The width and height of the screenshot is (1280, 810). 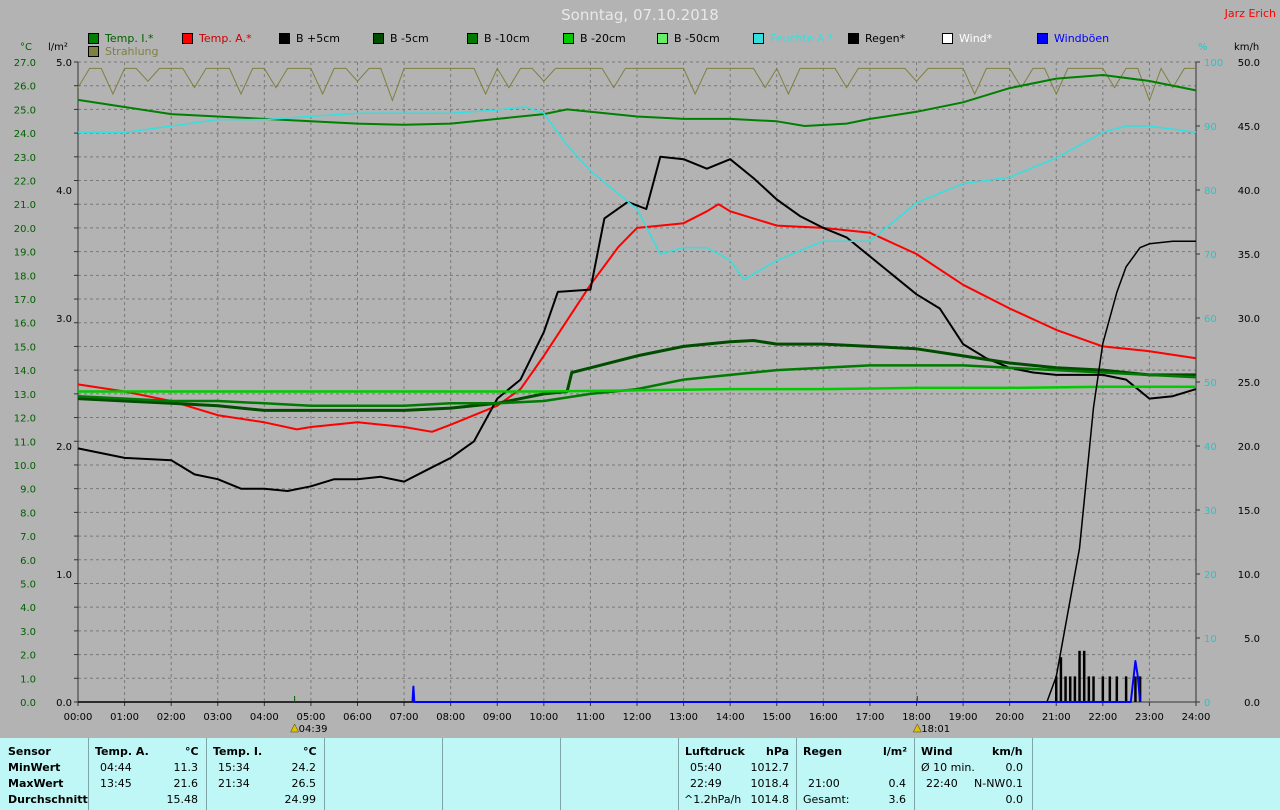 What do you see at coordinates (1249, 191) in the screenshot?
I see `wind-tick-label: 40.0` at bounding box center [1249, 191].